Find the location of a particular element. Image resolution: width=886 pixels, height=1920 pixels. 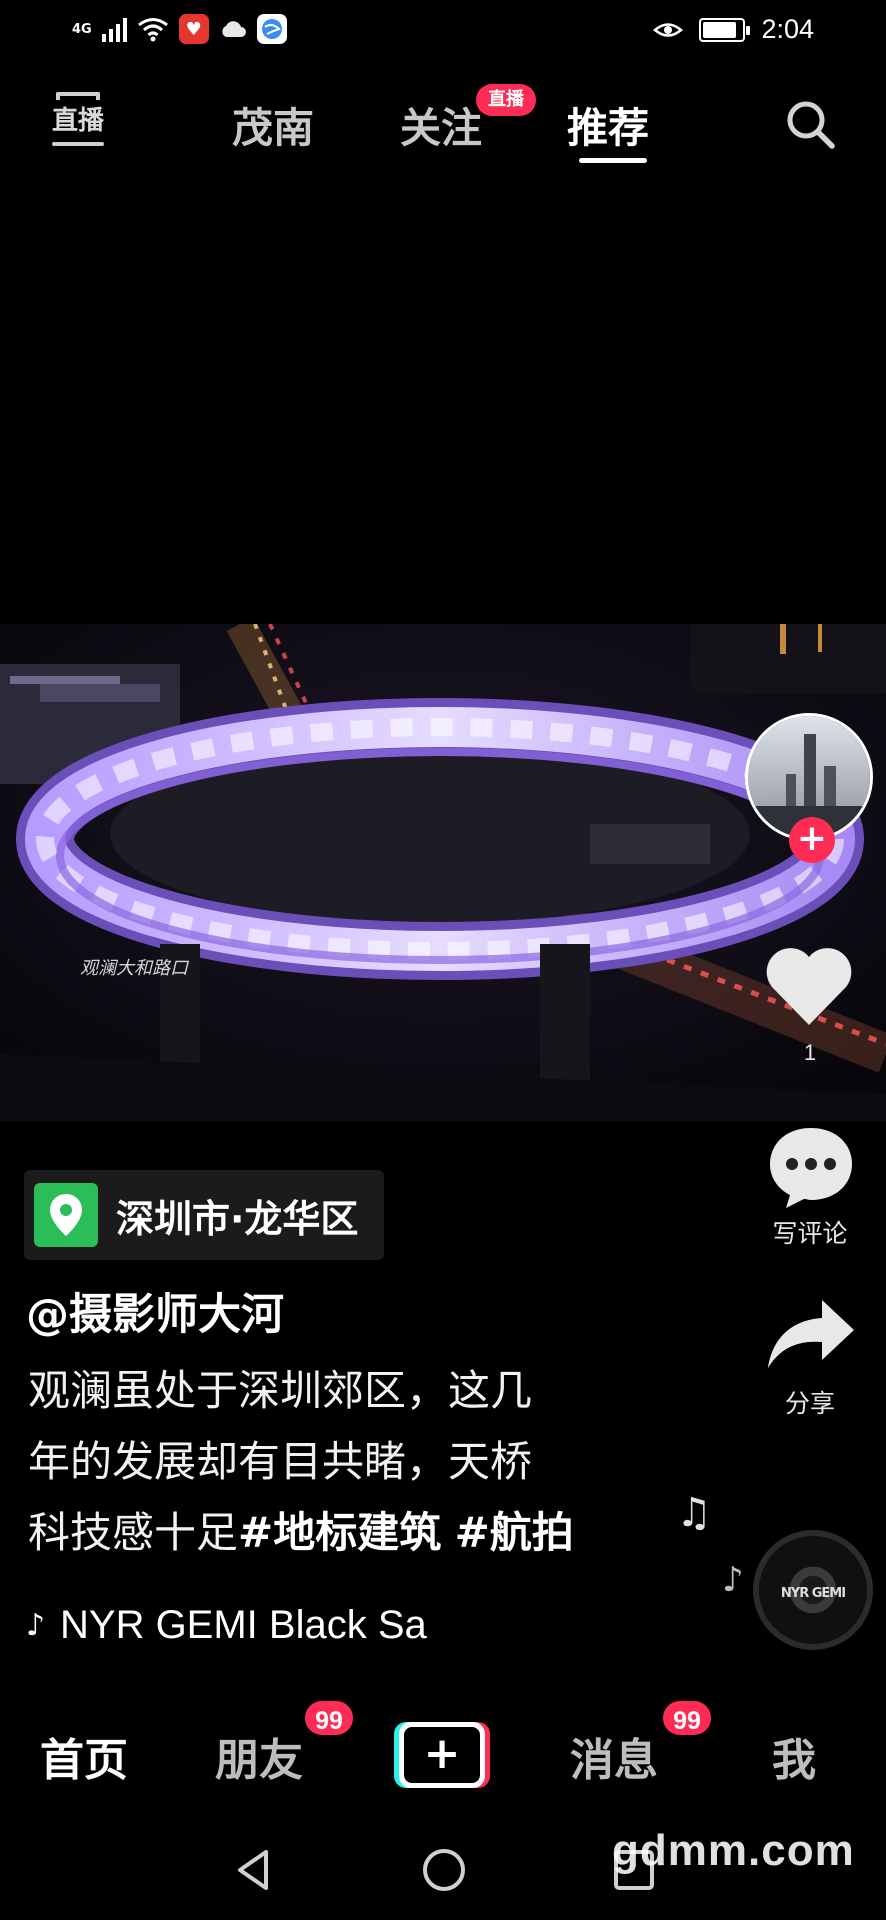

bottom-tab-bar: 首页 朋友 99 + 消息 99 我 is located at coordinates (443, 1754).